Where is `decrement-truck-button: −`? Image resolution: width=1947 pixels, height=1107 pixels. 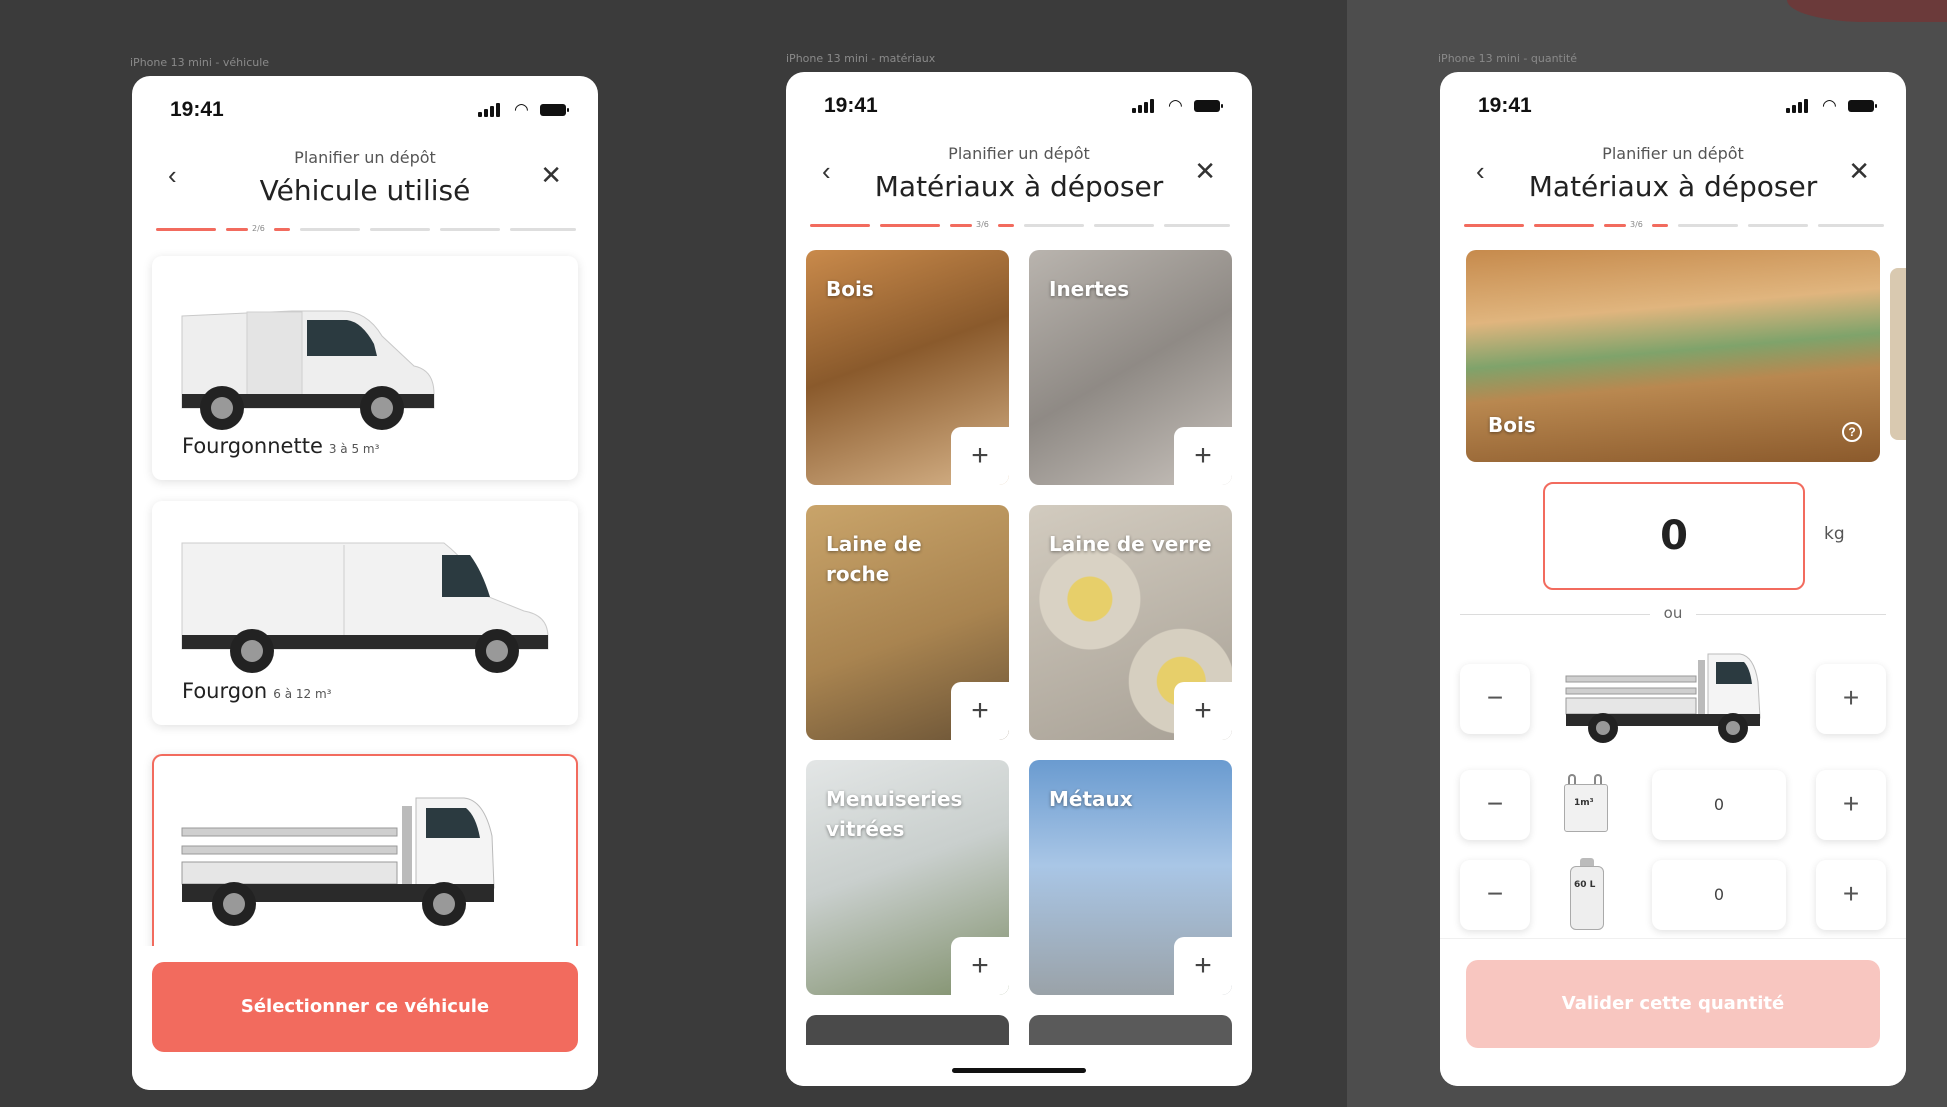
decrement-truck-button: − is located at coordinates (1495, 699).